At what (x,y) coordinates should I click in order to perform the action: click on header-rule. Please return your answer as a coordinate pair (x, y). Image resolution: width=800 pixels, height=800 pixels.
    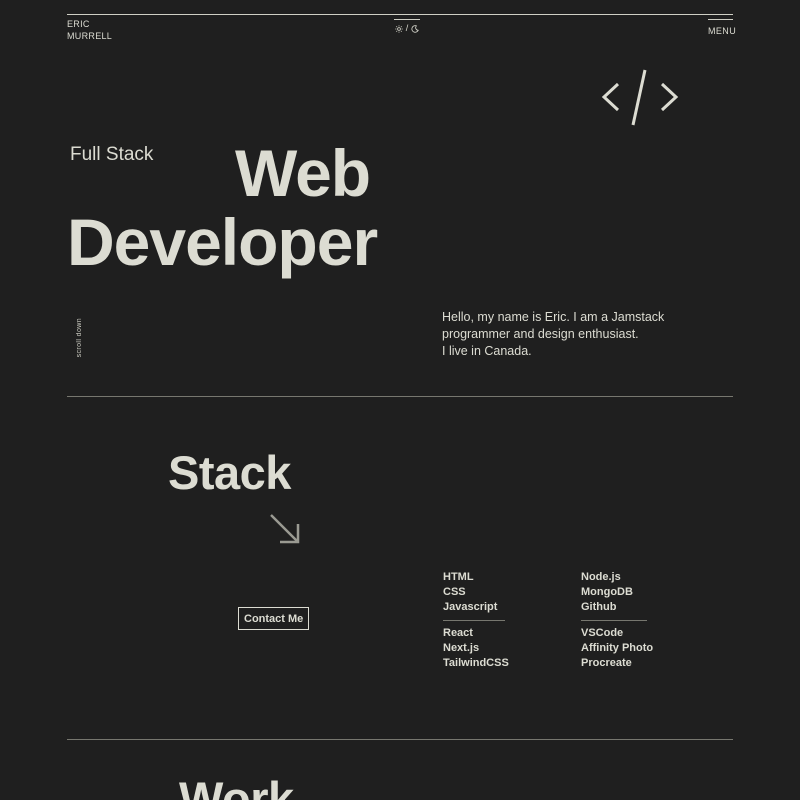
    Looking at the image, I should click on (400, 14).